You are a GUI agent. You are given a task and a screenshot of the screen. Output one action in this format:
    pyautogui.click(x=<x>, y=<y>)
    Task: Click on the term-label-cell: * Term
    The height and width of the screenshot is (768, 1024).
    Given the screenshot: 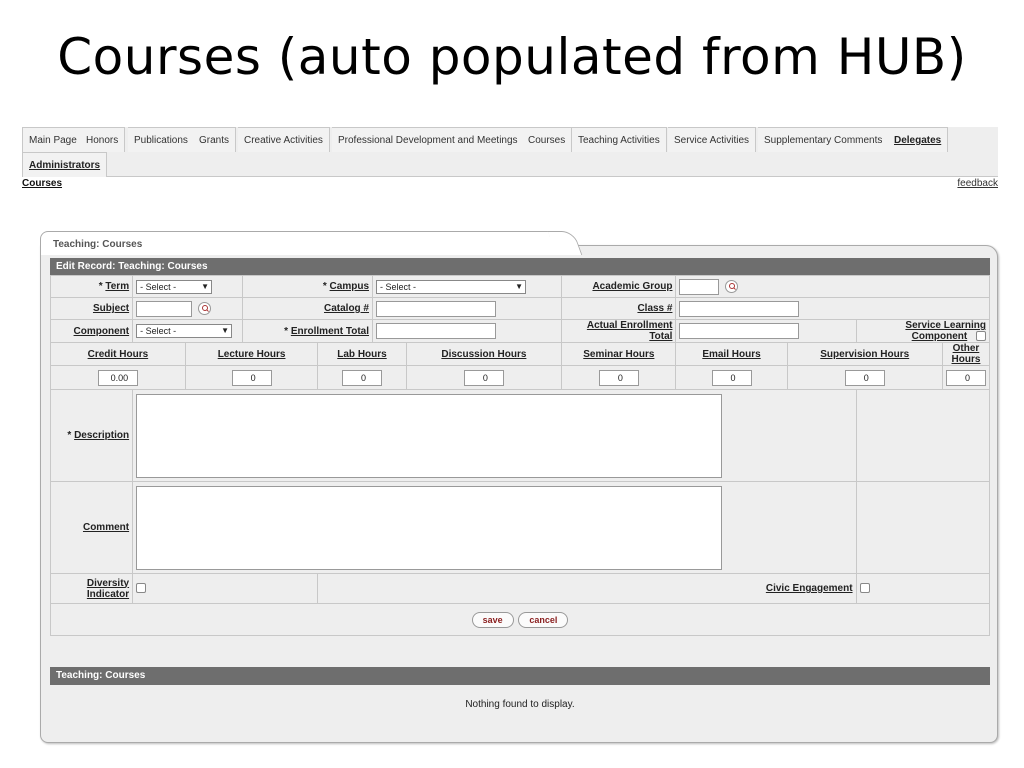 What is the action you would take?
    pyautogui.click(x=91, y=286)
    